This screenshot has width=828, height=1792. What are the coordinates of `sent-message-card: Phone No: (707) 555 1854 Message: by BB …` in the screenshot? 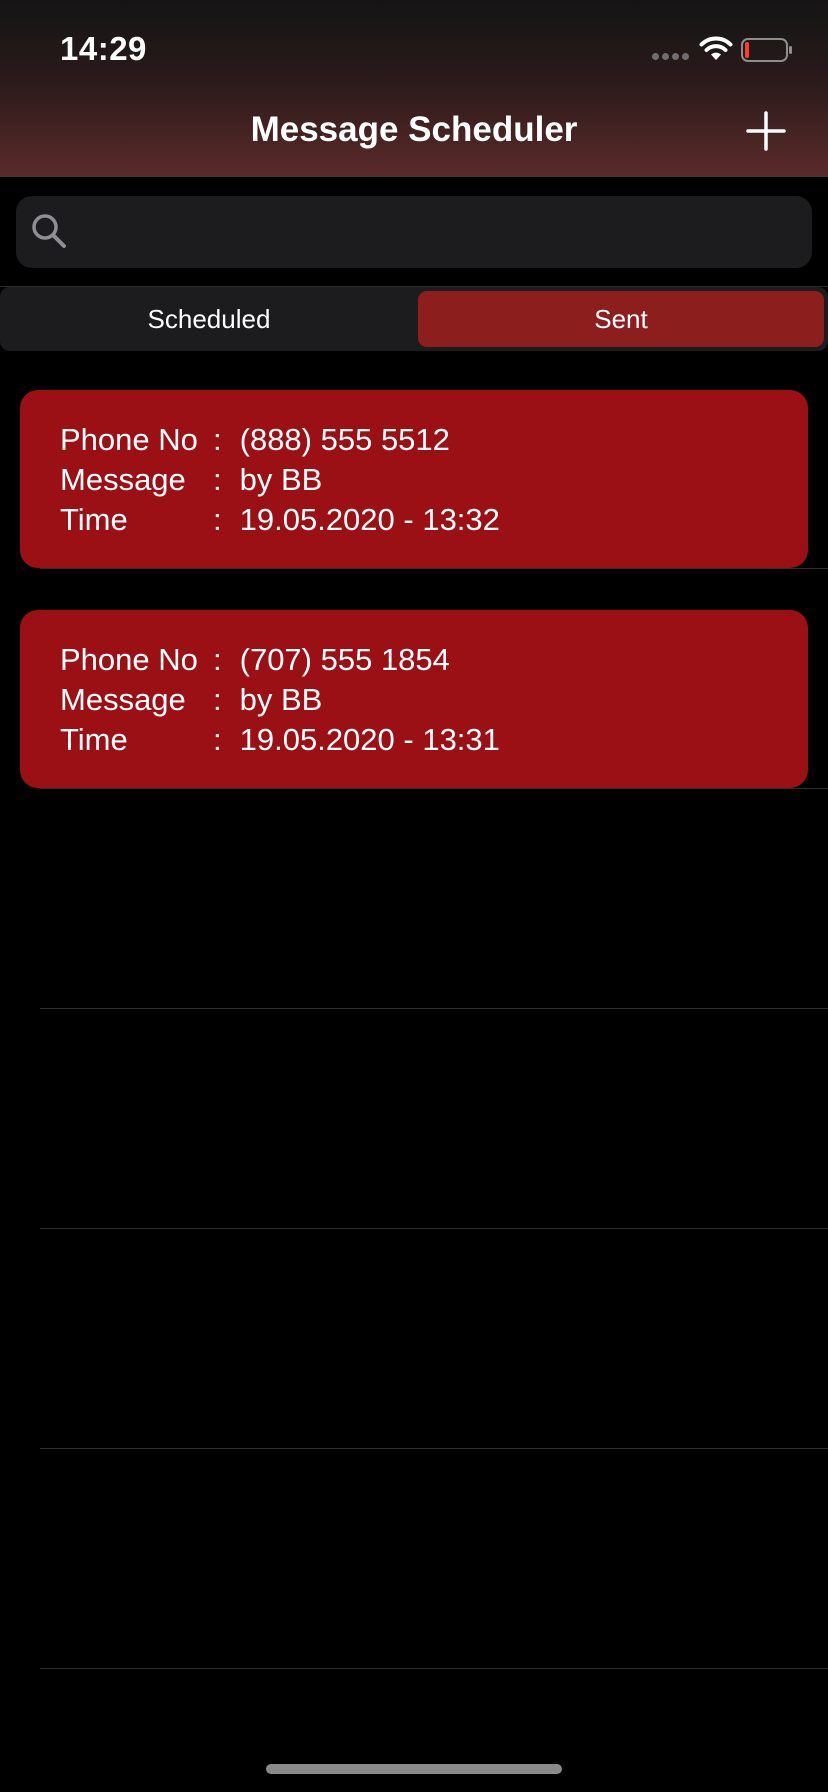 It's located at (414, 699).